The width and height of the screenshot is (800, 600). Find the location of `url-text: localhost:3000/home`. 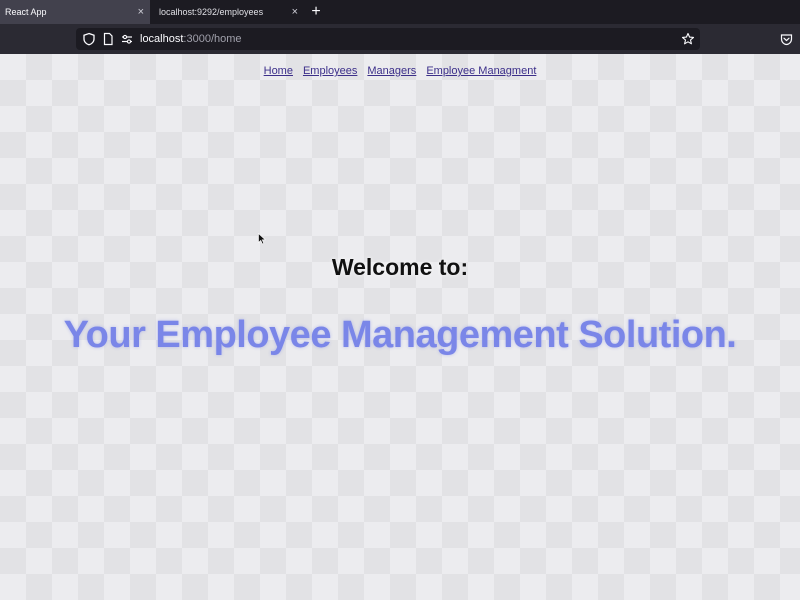

url-text: localhost:3000/home is located at coordinates (191, 39).